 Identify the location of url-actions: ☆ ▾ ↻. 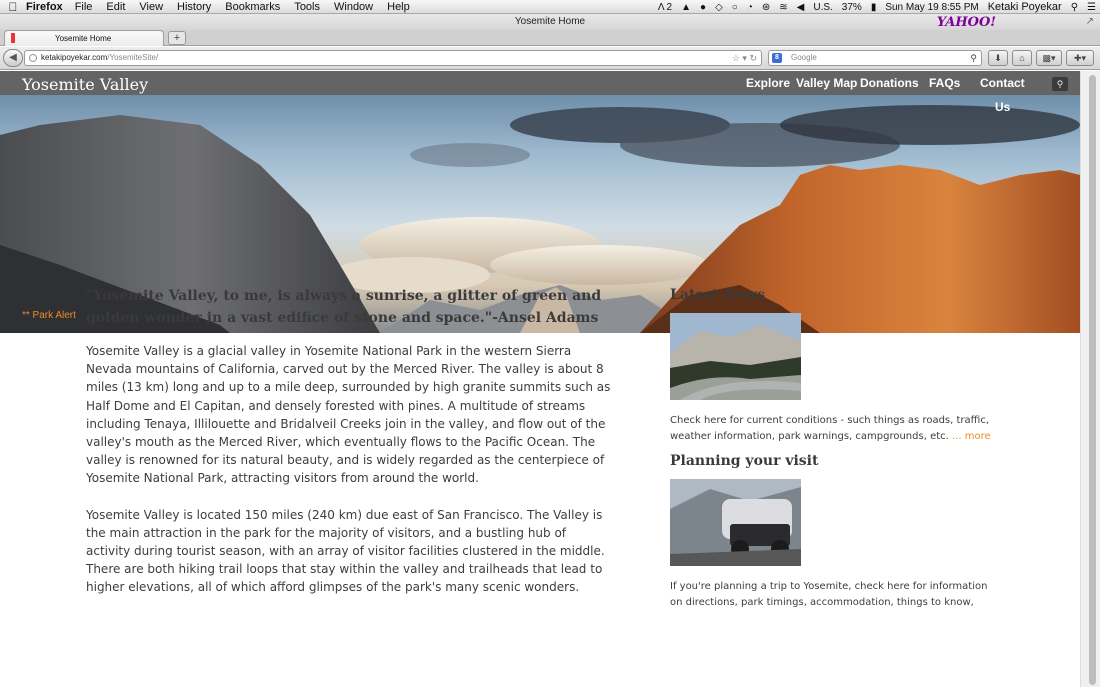
(744, 58).